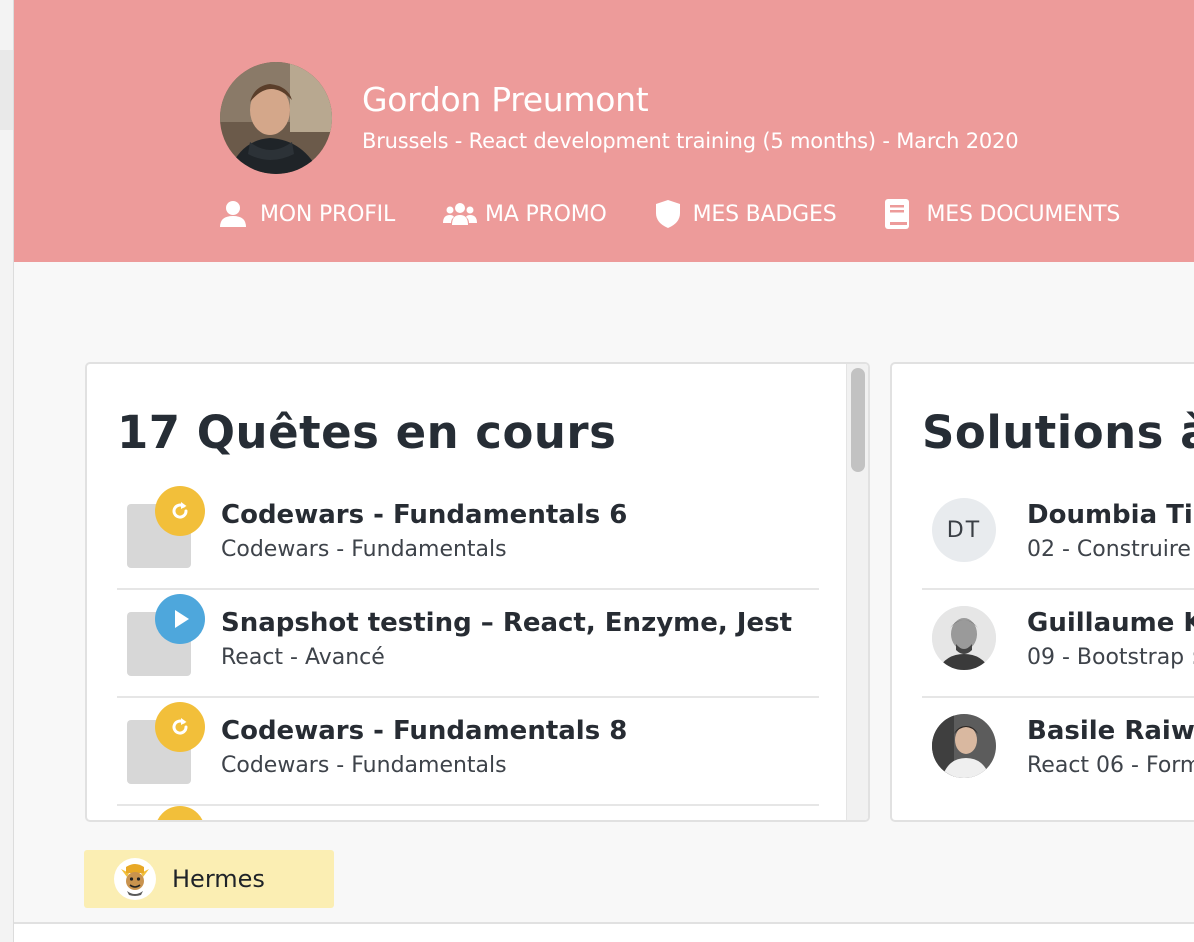  Describe the element at coordinates (1110, 765) in the screenshot. I see `solution-quest: React 06 - Form` at that location.